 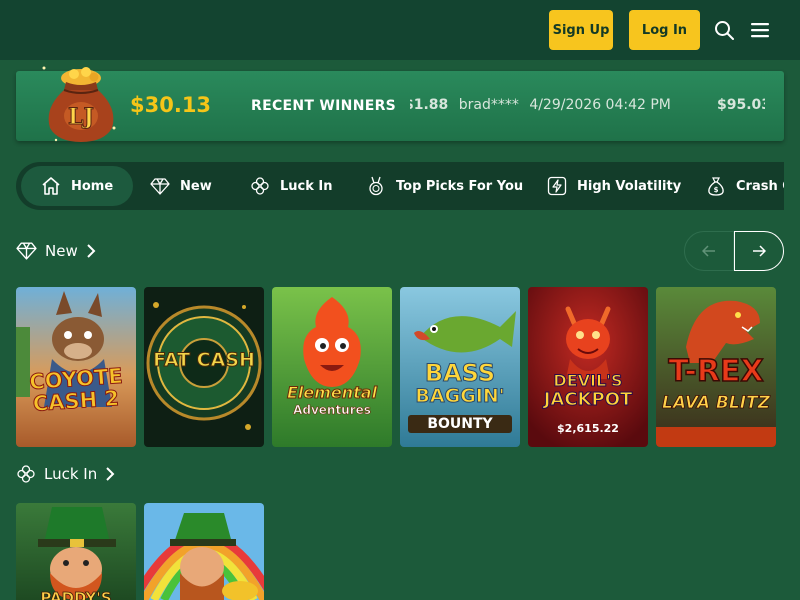 I want to click on game-title: T-REX, so click(x=716, y=371).